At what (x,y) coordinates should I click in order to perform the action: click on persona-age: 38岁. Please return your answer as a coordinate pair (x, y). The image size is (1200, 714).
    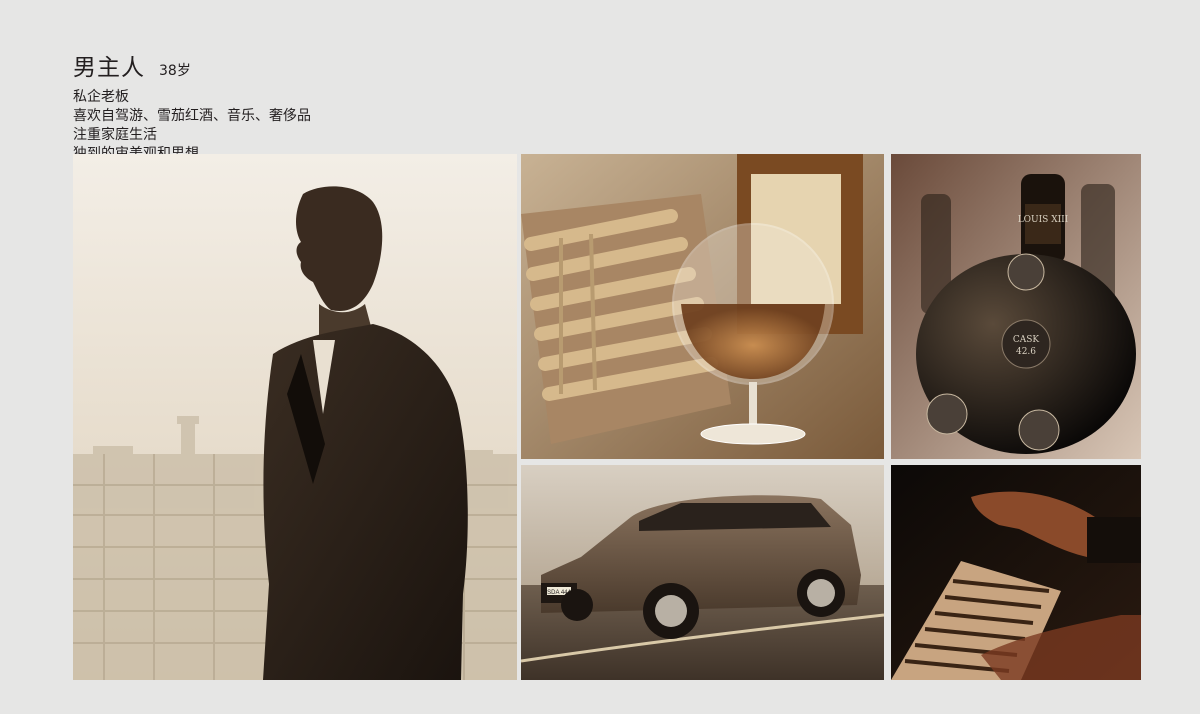
    Looking at the image, I should click on (175, 71).